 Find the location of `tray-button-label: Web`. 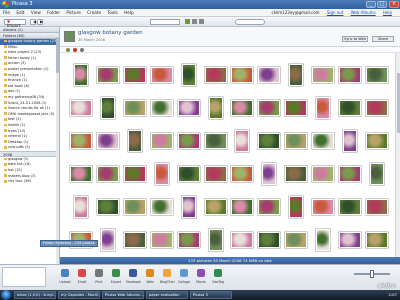

tray-button-label: Web is located at coordinates (150, 282).